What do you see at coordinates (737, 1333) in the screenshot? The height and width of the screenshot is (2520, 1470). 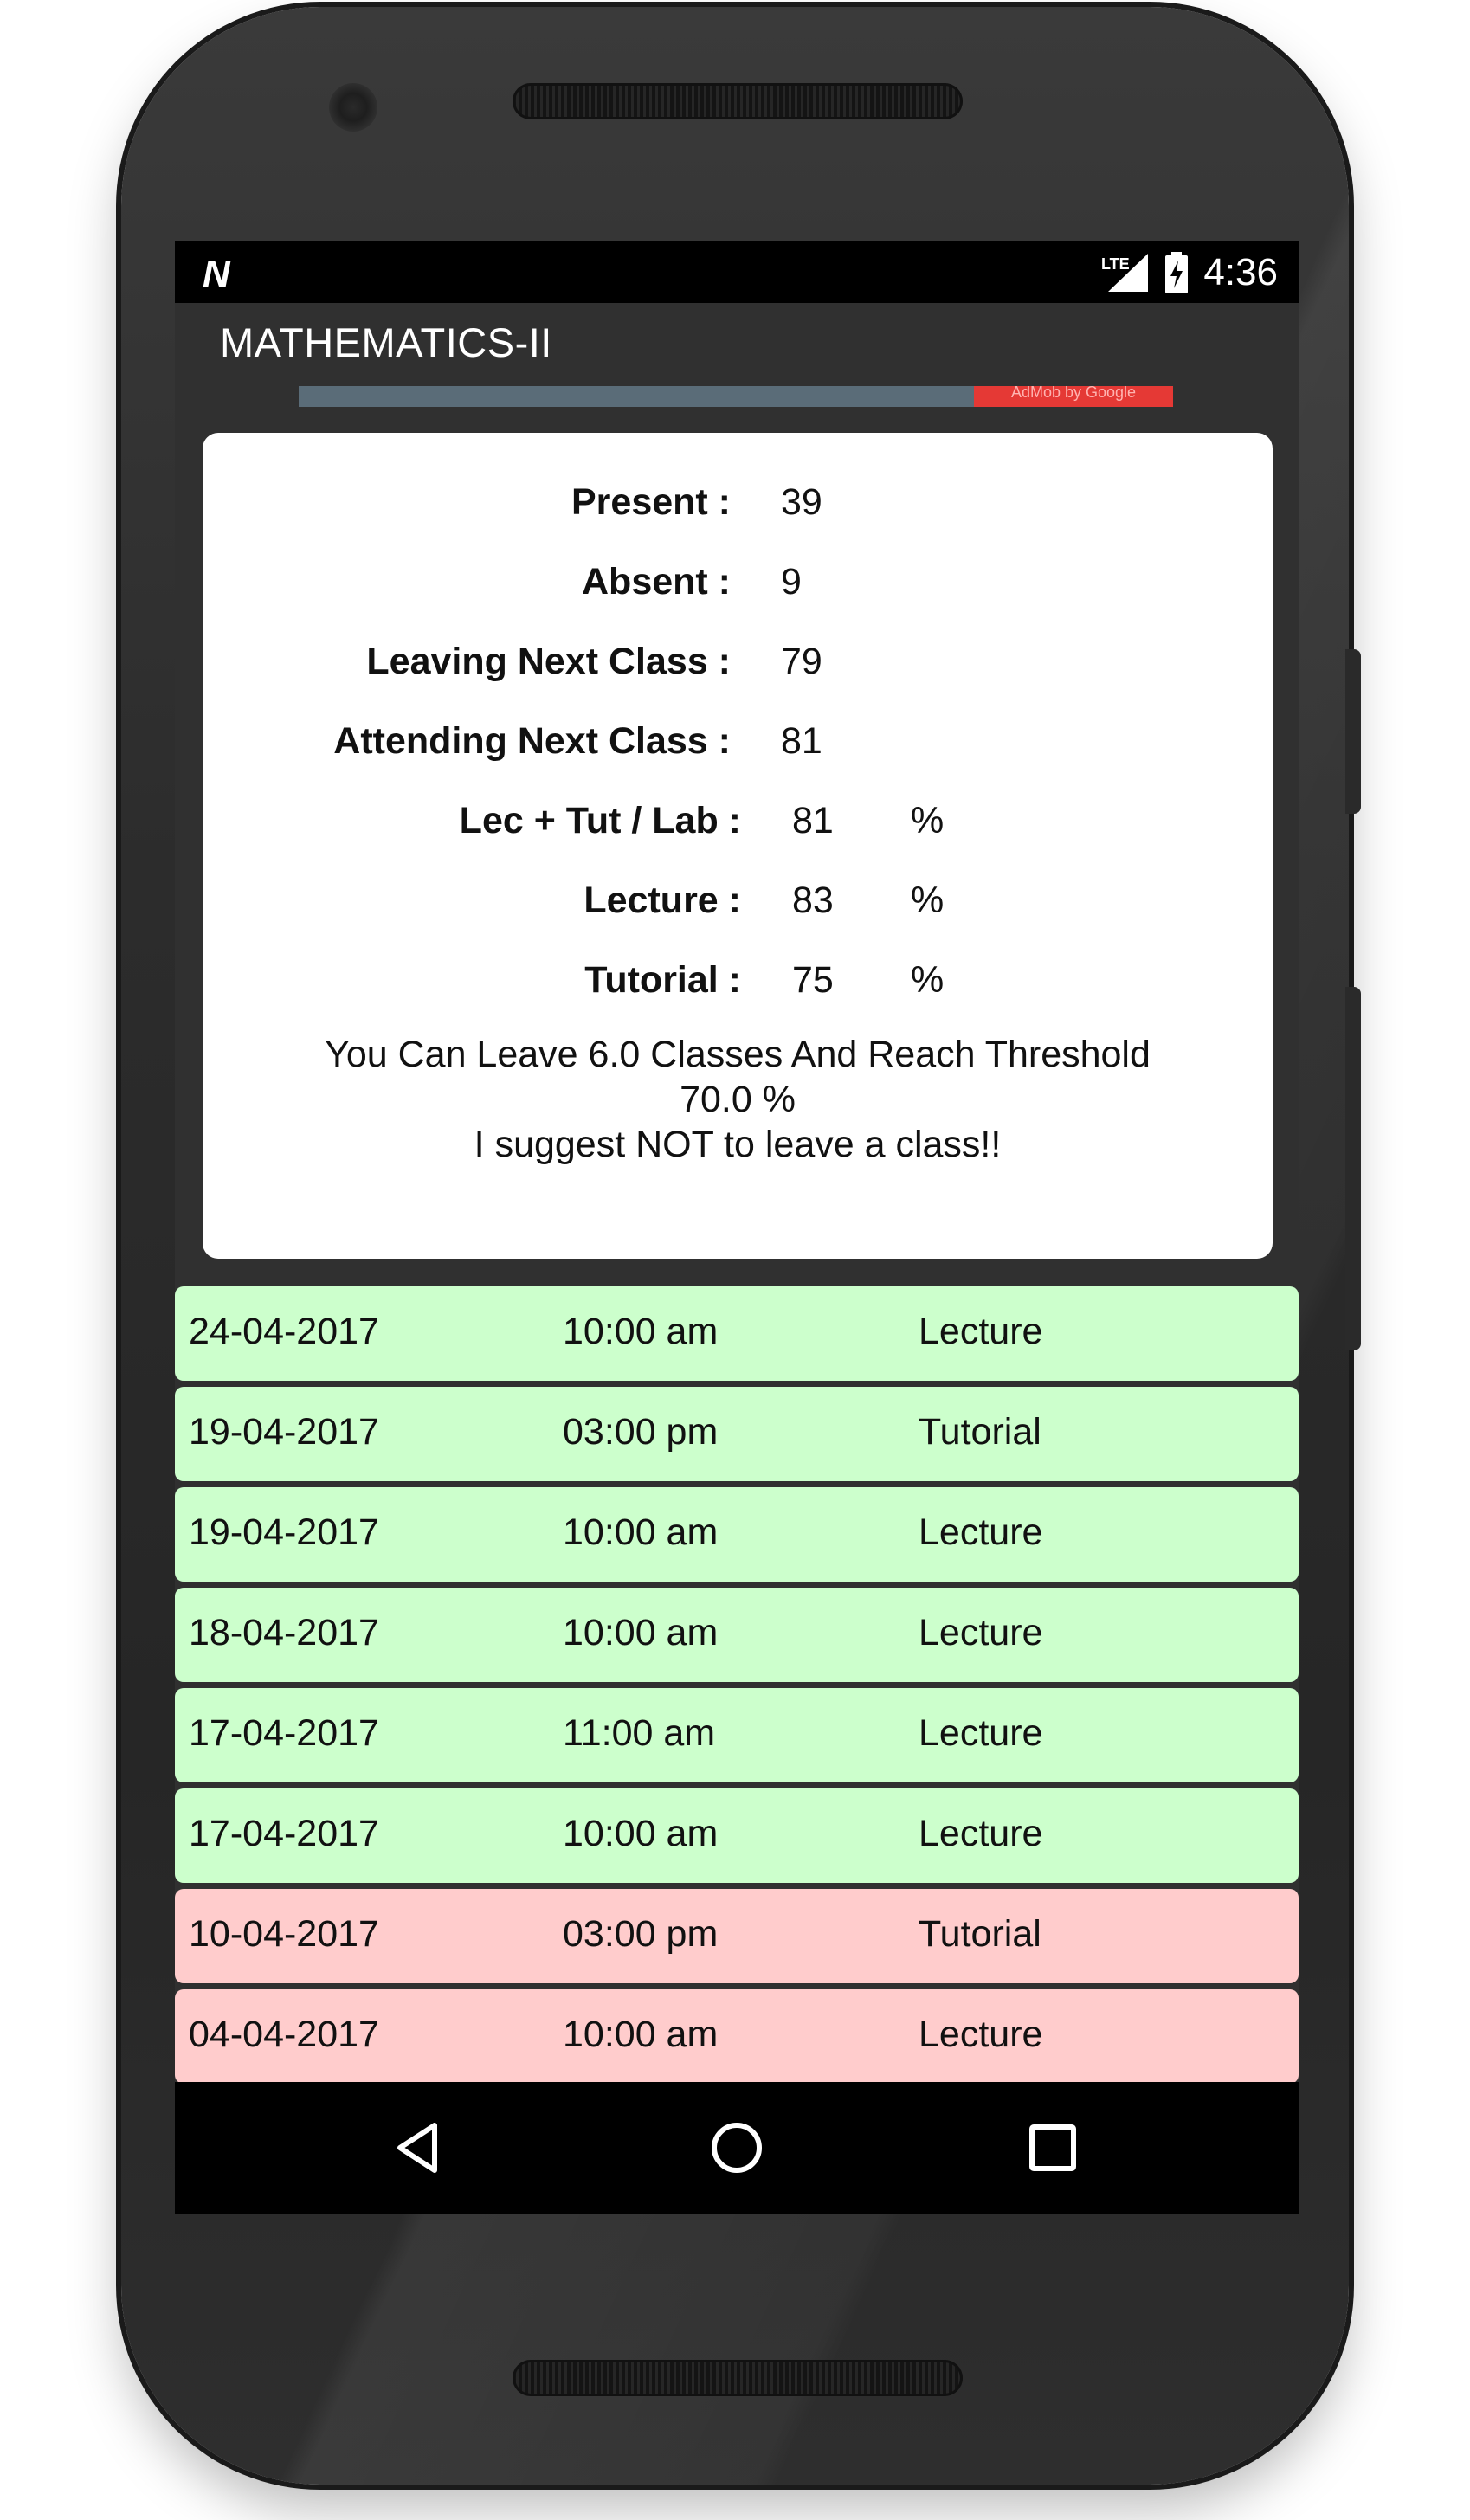 I see `list-item: 24-04-2017 10:00 am Lecture` at bounding box center [737, 1333].